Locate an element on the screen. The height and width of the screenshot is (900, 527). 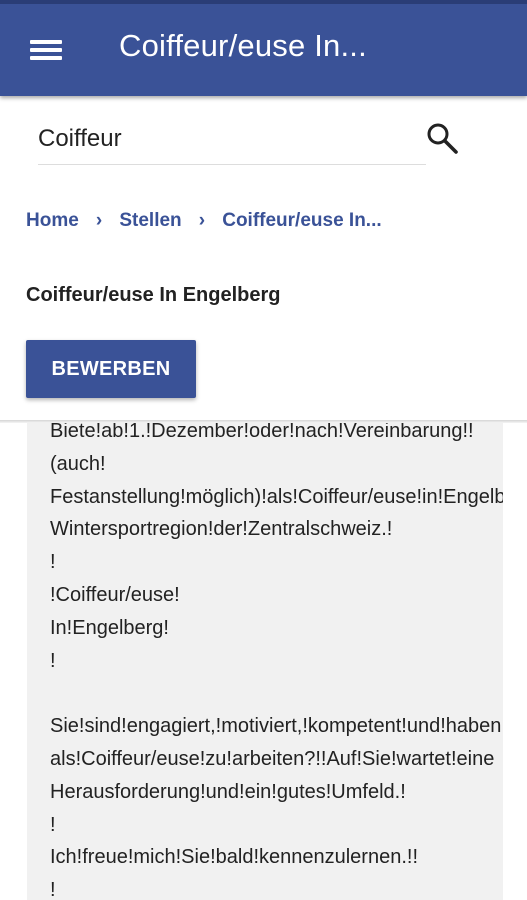
hamburger-menu-icon is located at coordinates (46, 50).